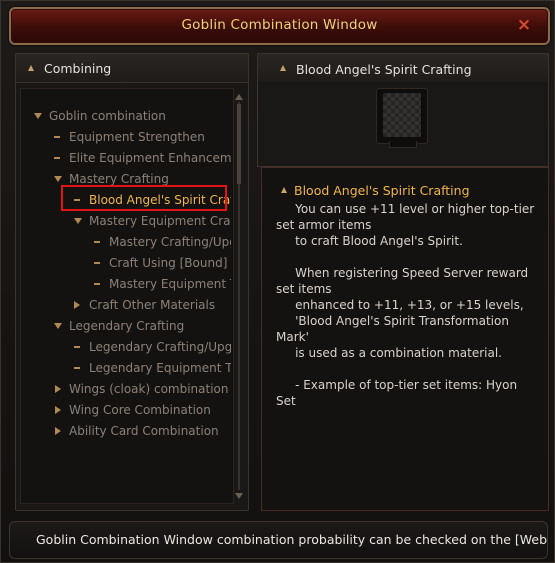  Describe the element at coordinates (150, 306) in the screenshot. I see `tree-item-craft-other-materials: Craft Other Materials` at that location.